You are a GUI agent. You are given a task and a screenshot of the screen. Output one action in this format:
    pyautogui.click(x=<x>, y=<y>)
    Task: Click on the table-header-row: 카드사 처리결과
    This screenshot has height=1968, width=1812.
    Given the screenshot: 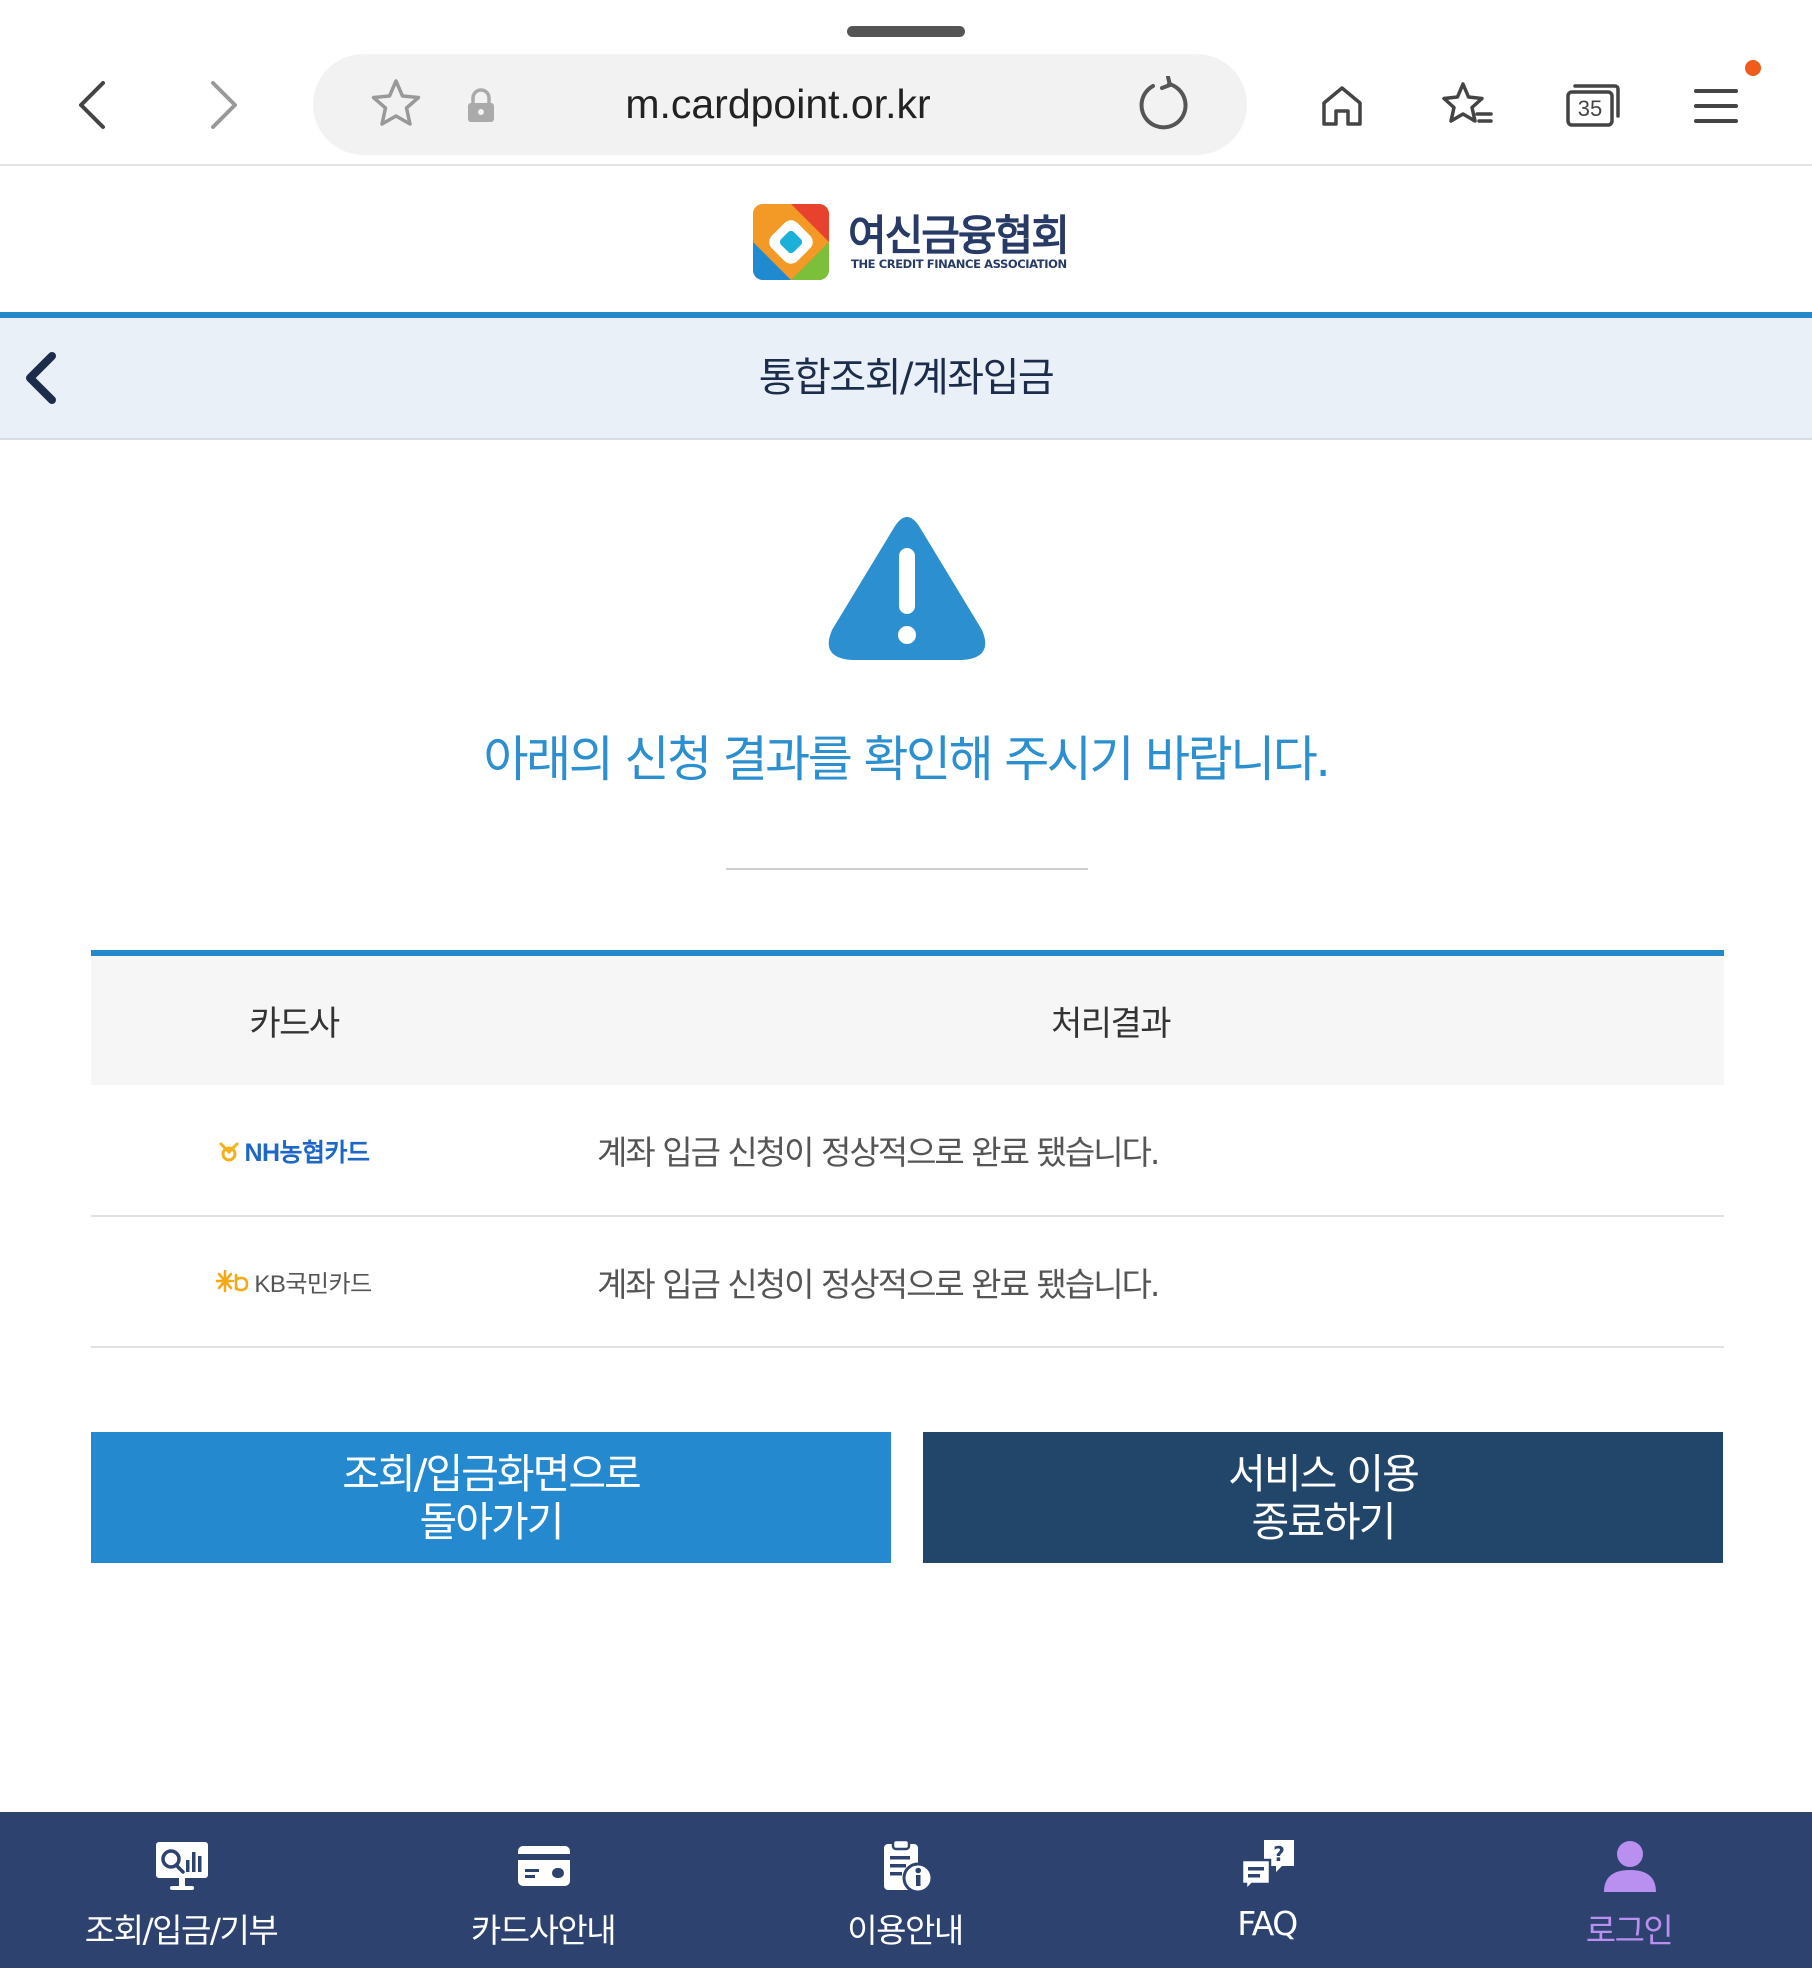 What is the action you would take?
    pyautogui.click(x=907, y=1019)
    